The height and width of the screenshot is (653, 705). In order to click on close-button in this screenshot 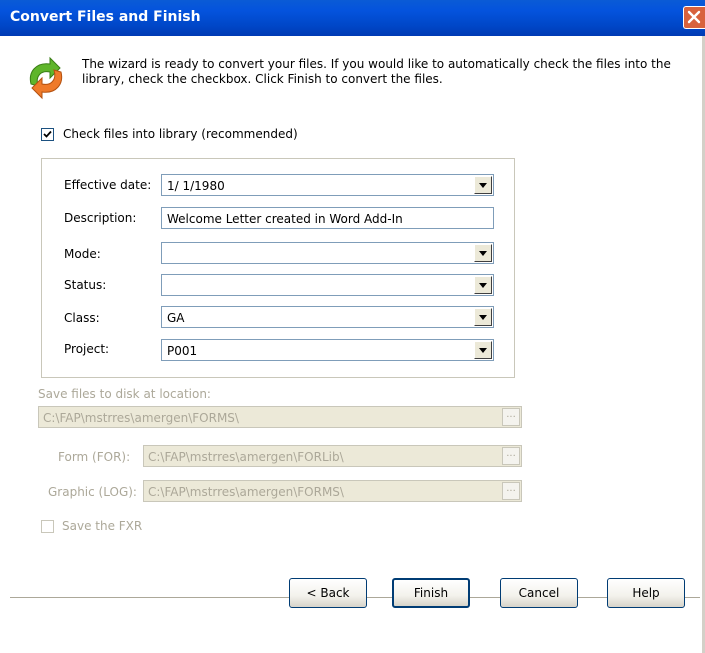, I will do `click(694, 17)`.